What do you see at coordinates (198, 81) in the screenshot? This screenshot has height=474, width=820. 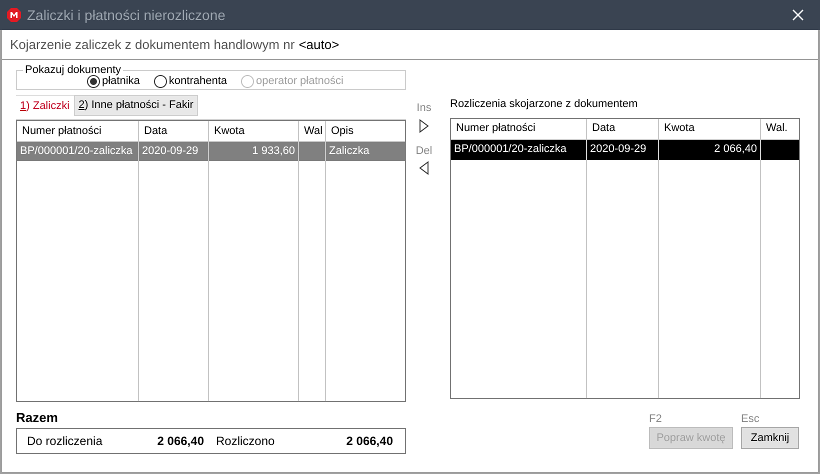 I see `radio-label: kontrahenta` at bounding box center [198, 81].